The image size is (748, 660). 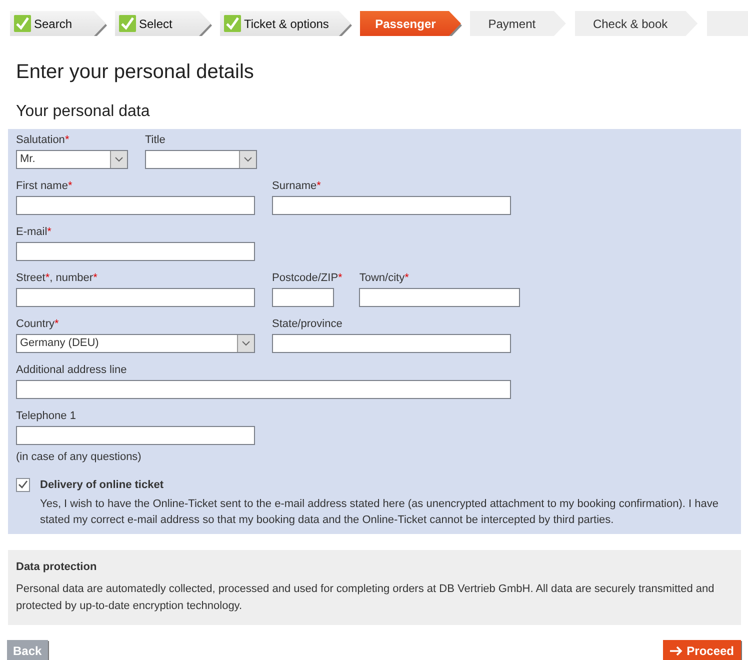 What do you see at coordinates (38, 324) in the screenshot?
I see `field-label: Country*` at bounding box center [38, 324].